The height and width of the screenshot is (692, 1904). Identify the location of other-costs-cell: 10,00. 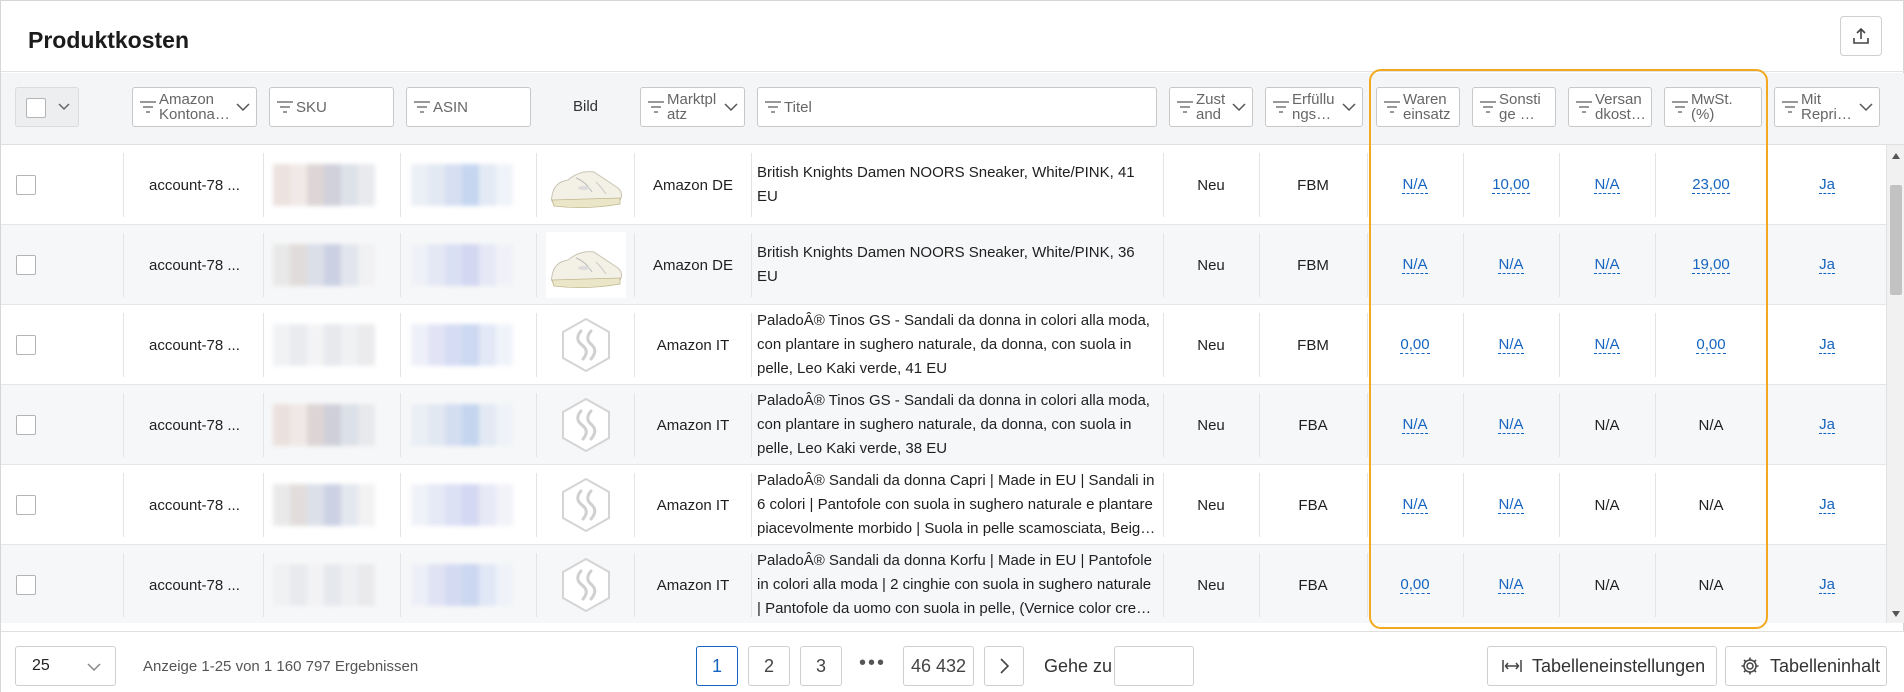
(1511, 185).